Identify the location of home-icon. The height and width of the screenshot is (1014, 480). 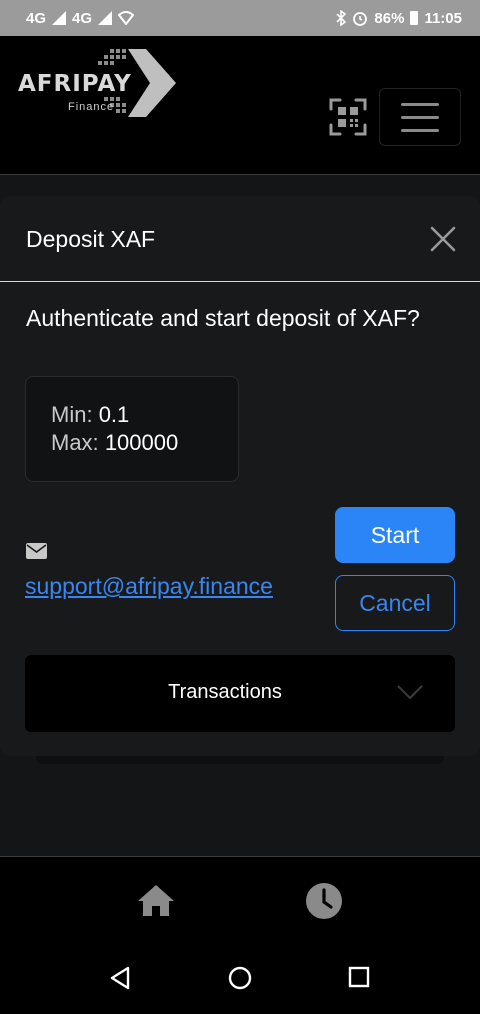
(156, 900).